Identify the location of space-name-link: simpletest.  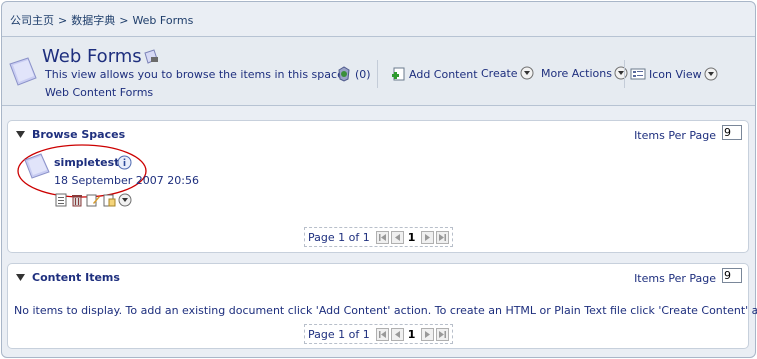
(86, 162).